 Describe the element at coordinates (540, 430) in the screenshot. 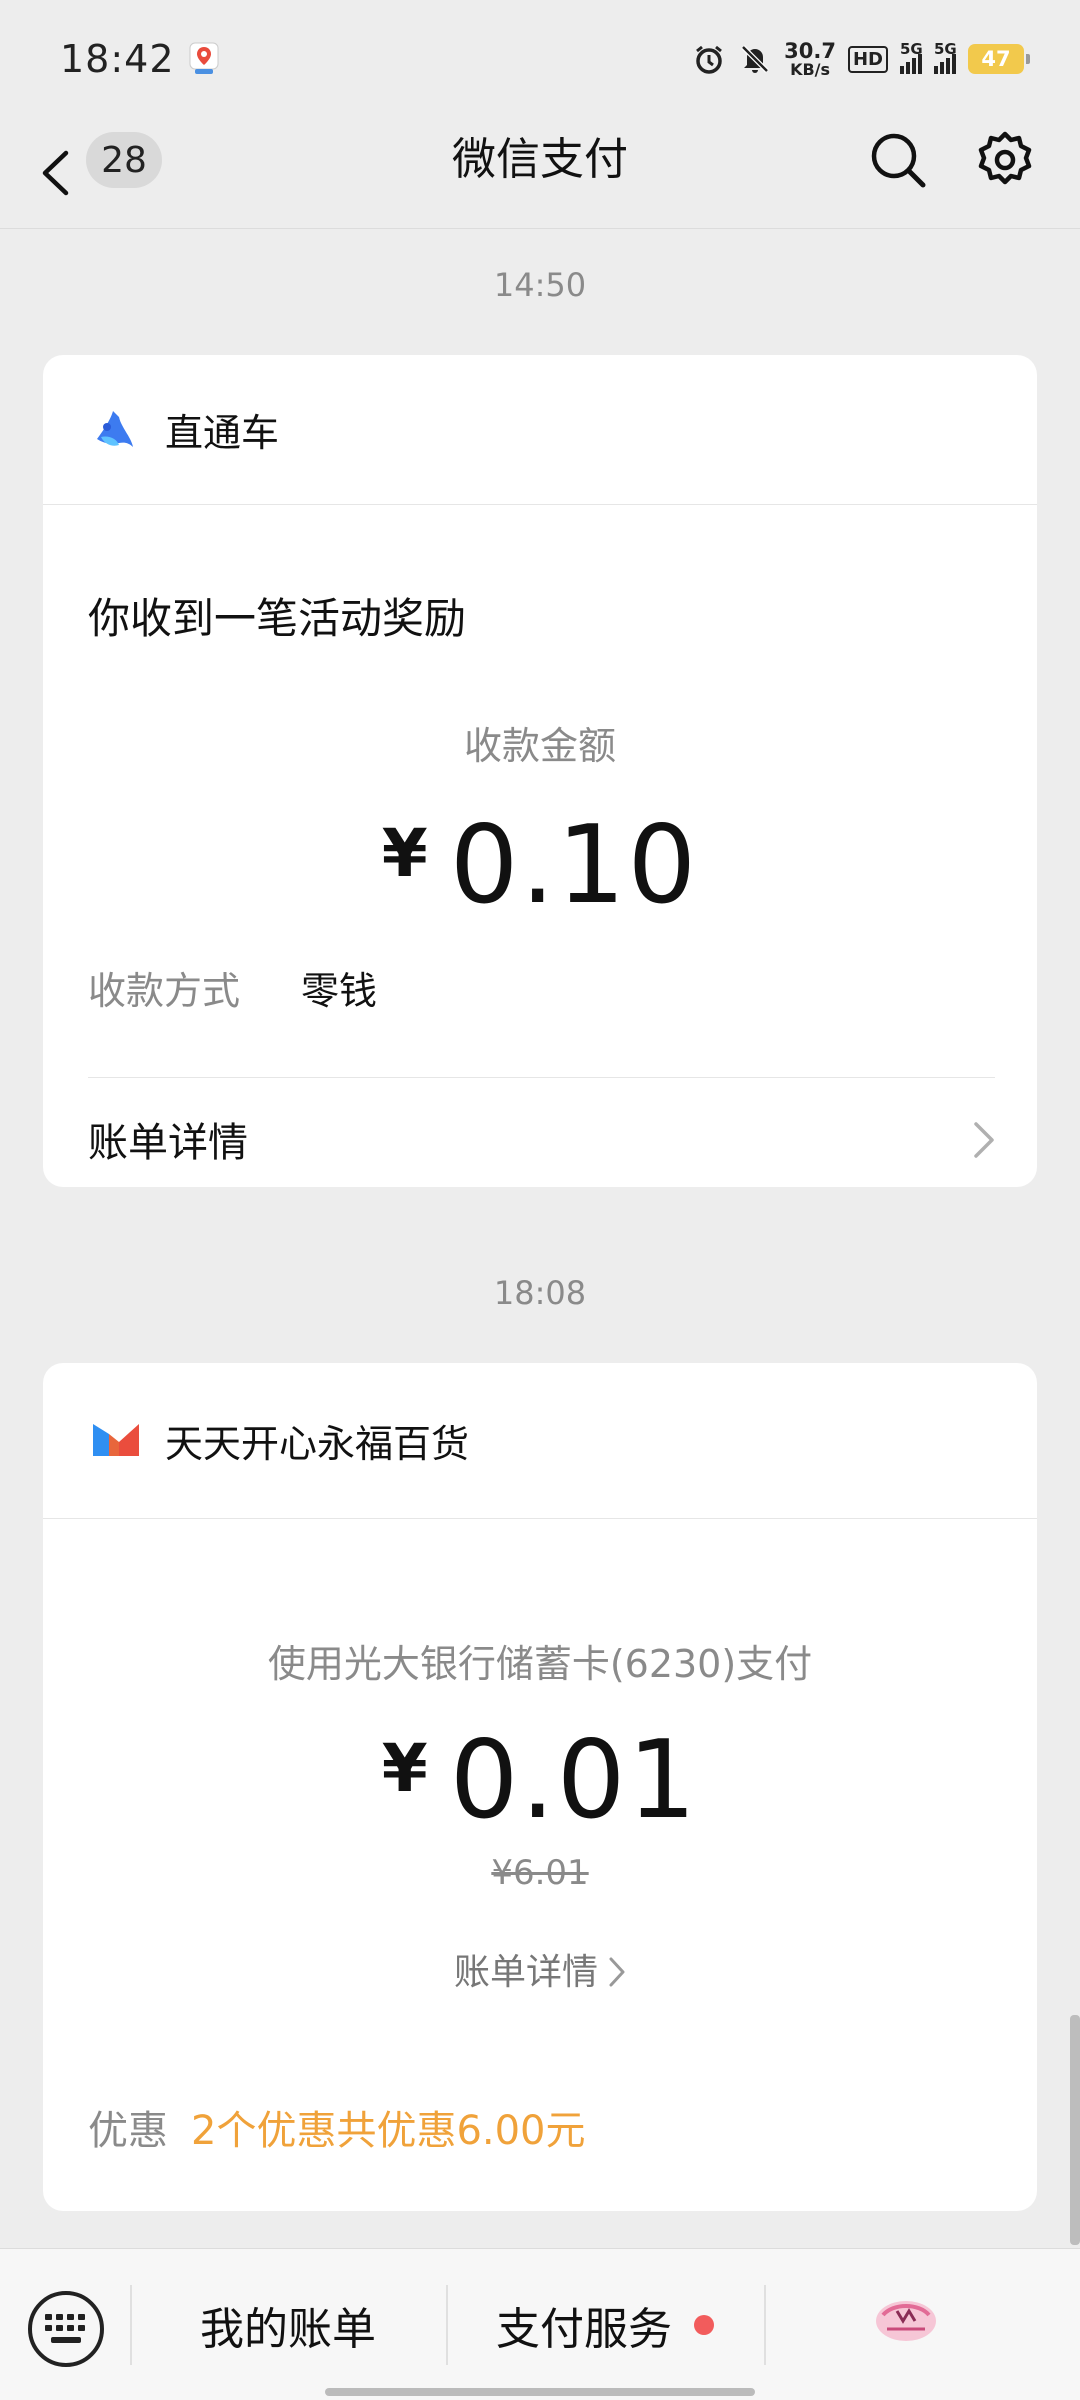

I see `card-header: 直通车` at that location.